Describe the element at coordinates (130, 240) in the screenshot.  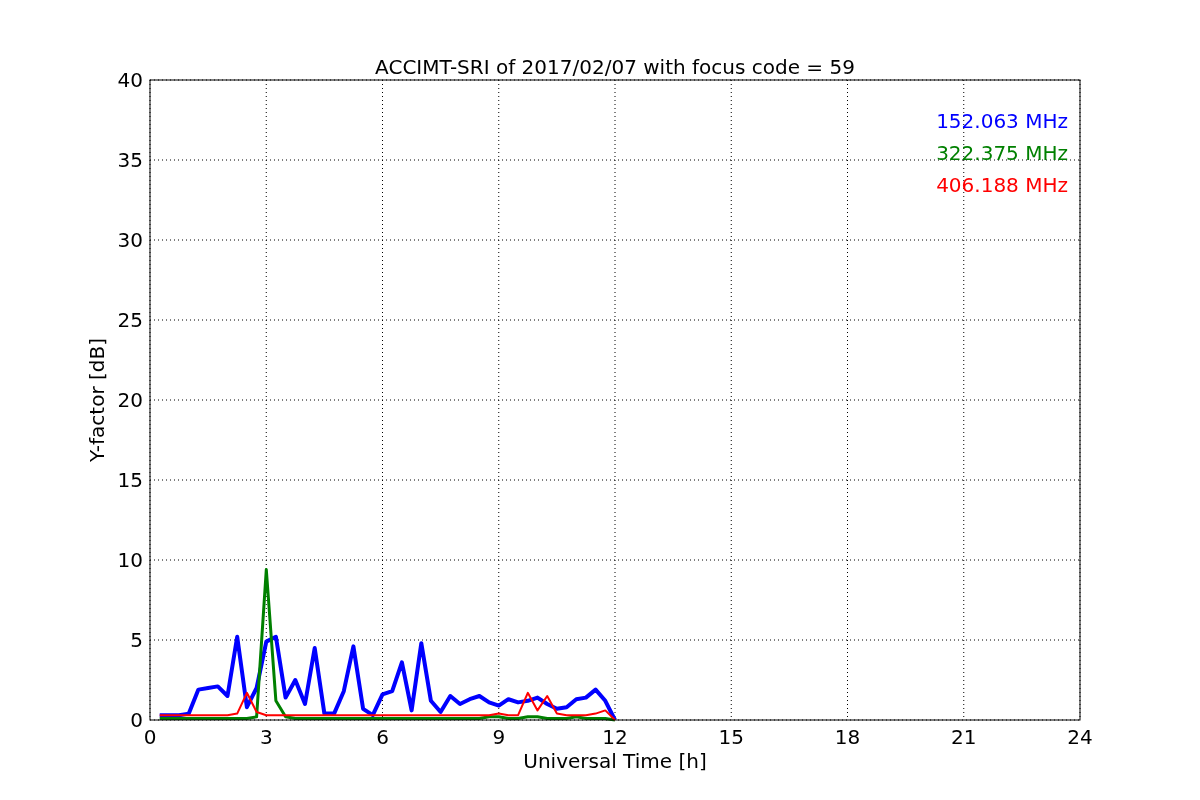
I see `y-tick-label: 30` at that location.